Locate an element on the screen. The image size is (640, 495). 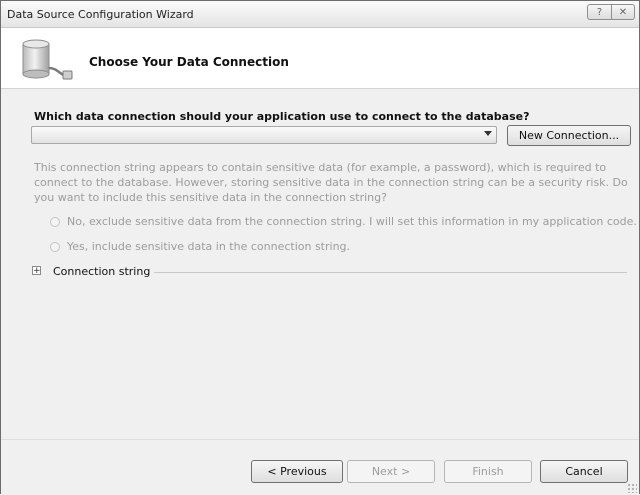
page-heading: Choose Your Data Connection is located at coordinates (189, 62).